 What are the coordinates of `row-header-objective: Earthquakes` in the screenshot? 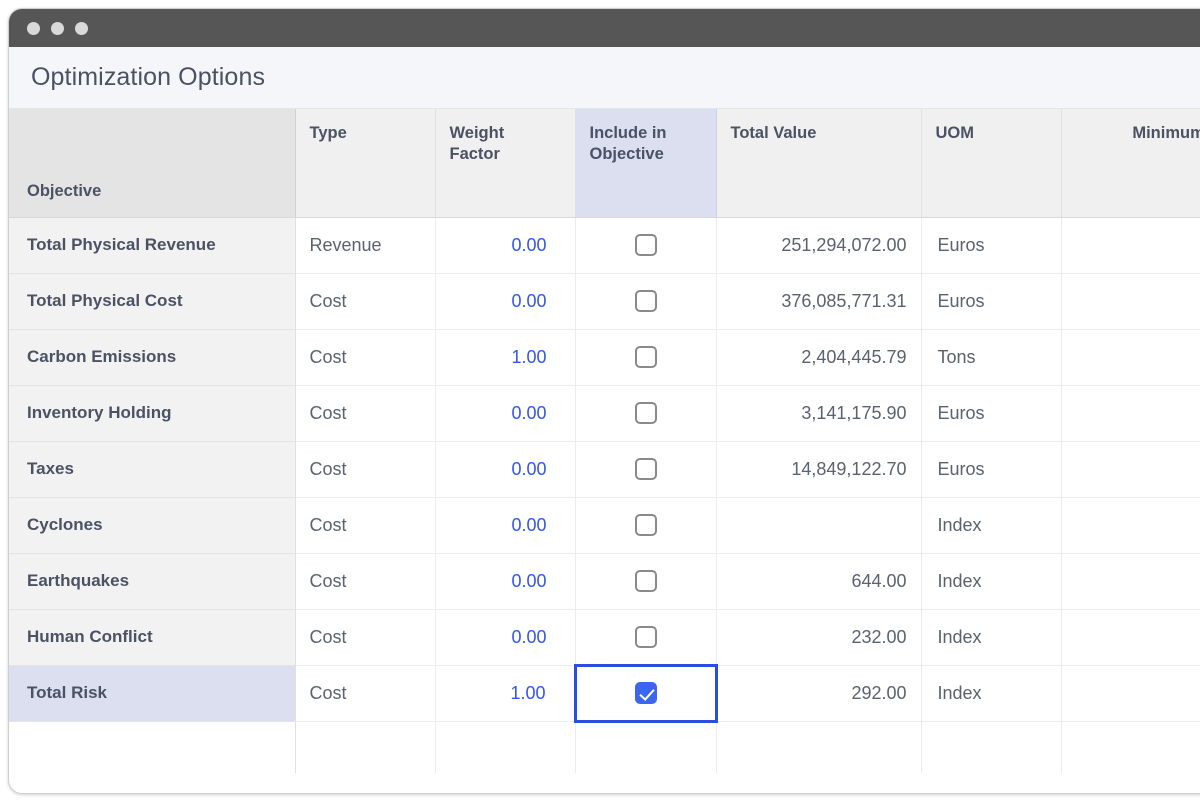 It's located at (152, 581).